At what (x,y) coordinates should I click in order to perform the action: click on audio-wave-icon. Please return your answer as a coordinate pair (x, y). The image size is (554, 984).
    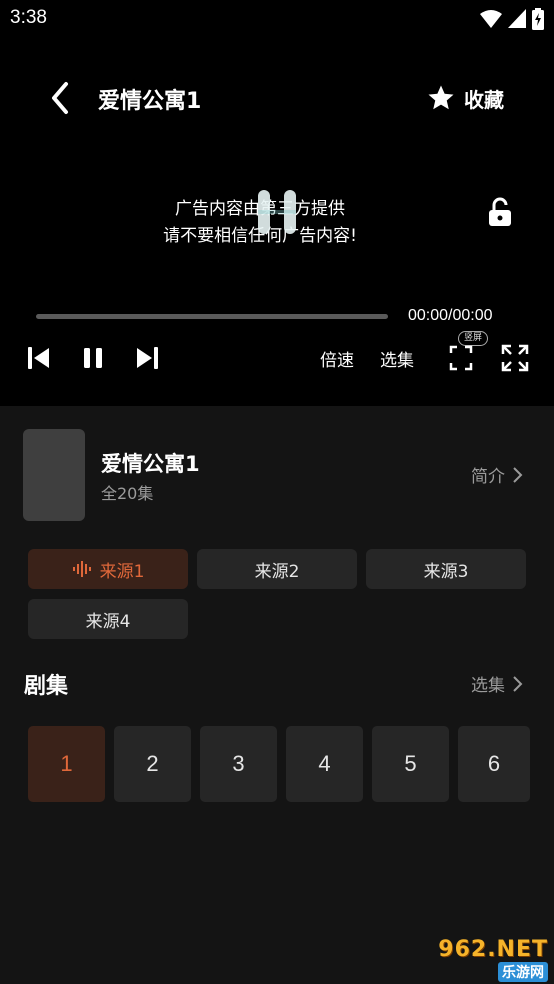
    Looking at the image, I should click on (81, 569).